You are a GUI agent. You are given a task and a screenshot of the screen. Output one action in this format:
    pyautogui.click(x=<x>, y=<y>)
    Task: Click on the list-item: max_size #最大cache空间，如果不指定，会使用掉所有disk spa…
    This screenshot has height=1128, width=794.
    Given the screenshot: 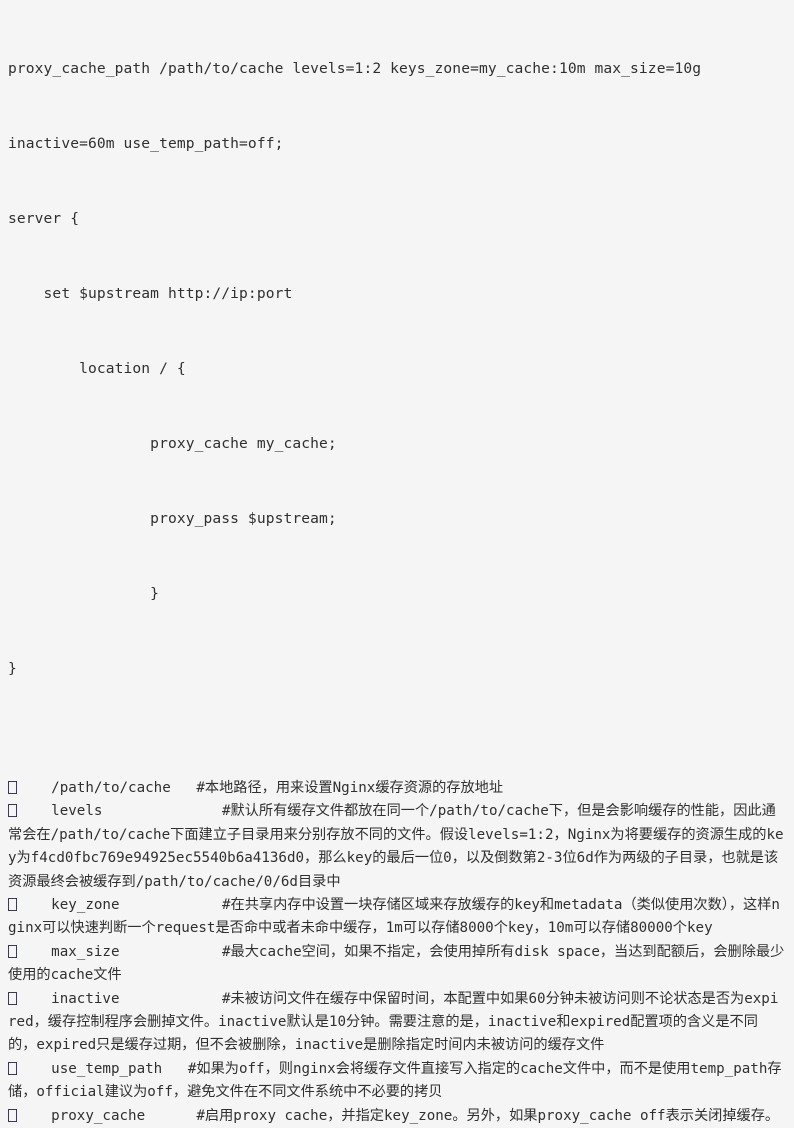 What is the action you would take?
    pyautogui.click(x=397, y=964)
    